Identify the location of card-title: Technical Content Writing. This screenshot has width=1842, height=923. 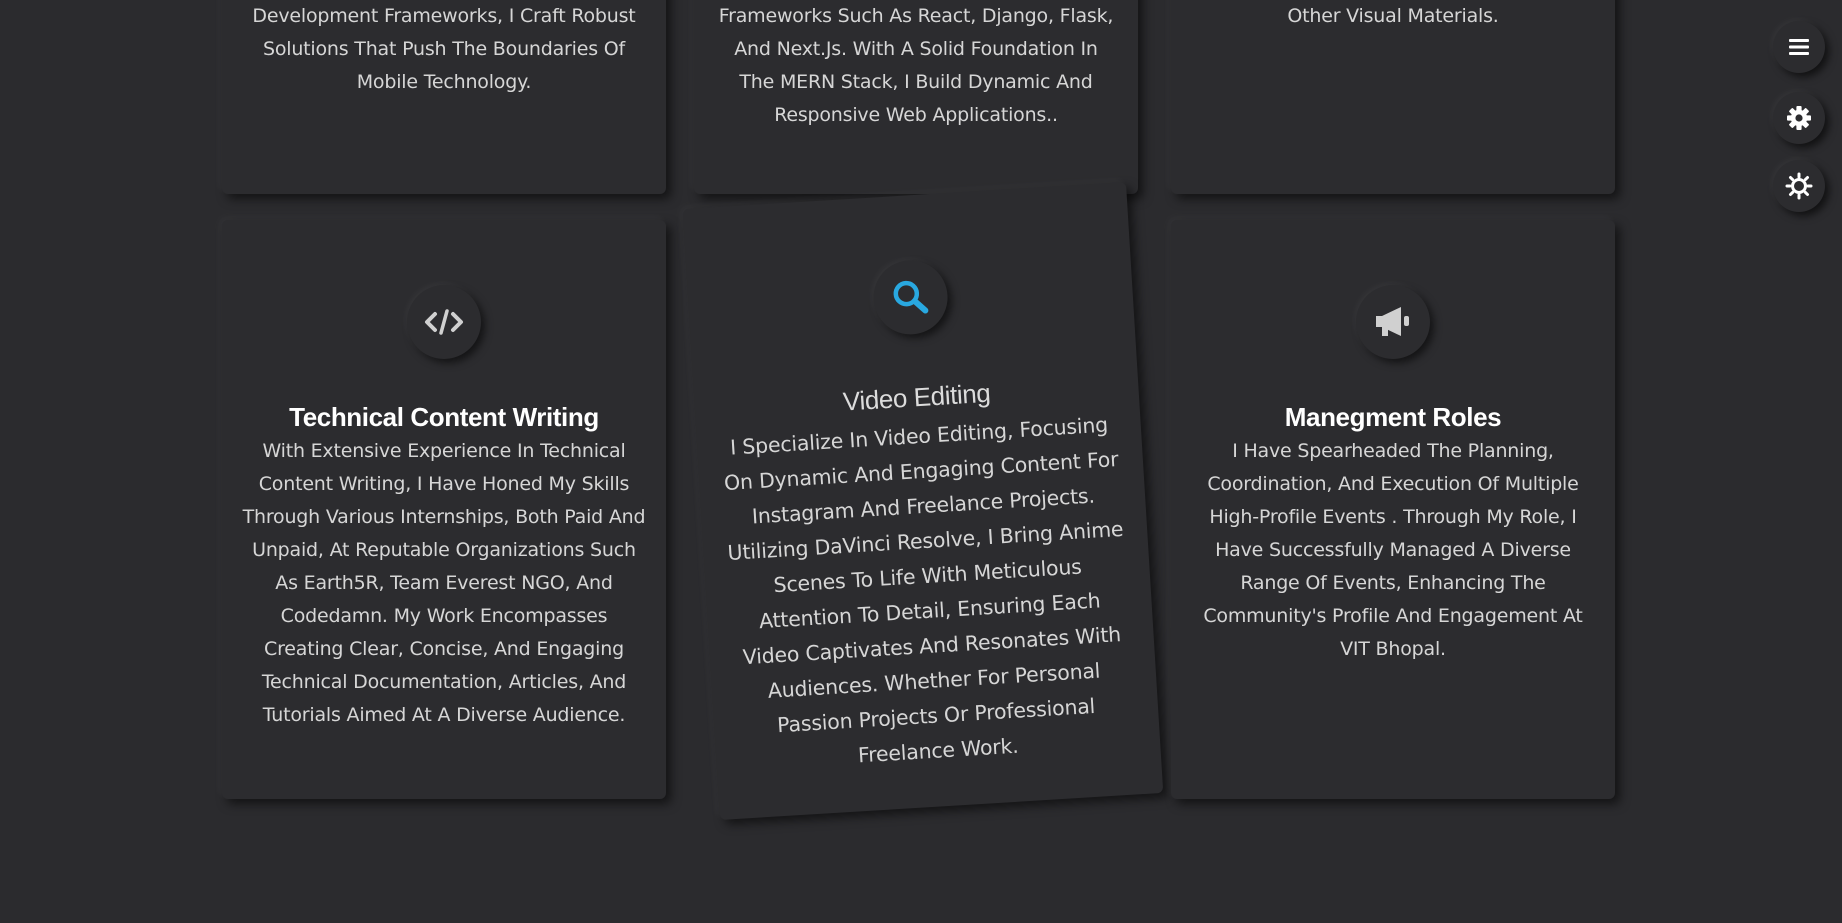
(444, 417).